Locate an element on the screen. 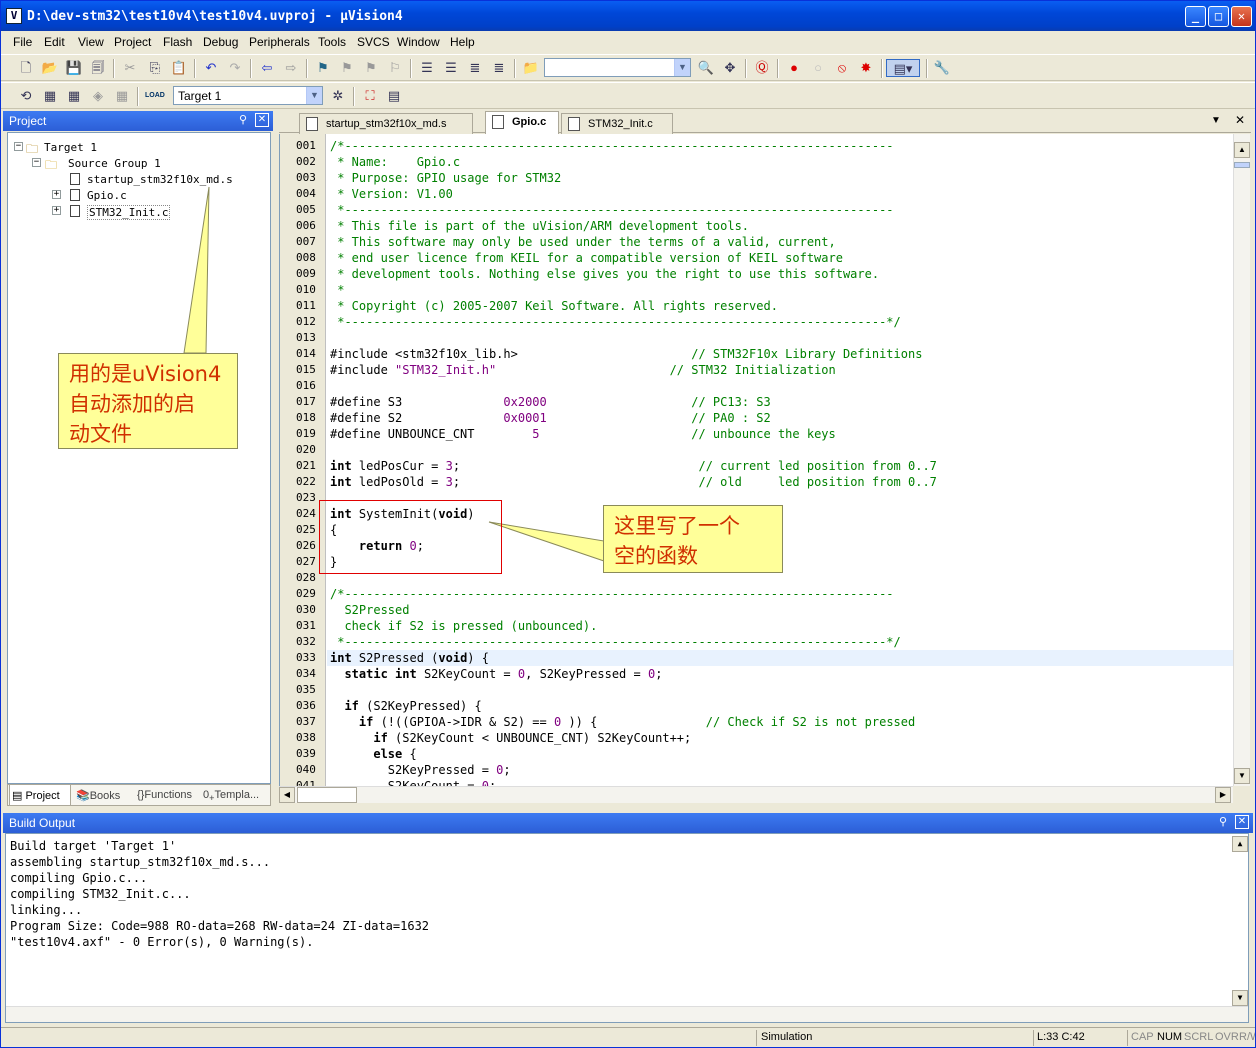  status-overwrite: OVR is located at coordinates (1227, 1037).